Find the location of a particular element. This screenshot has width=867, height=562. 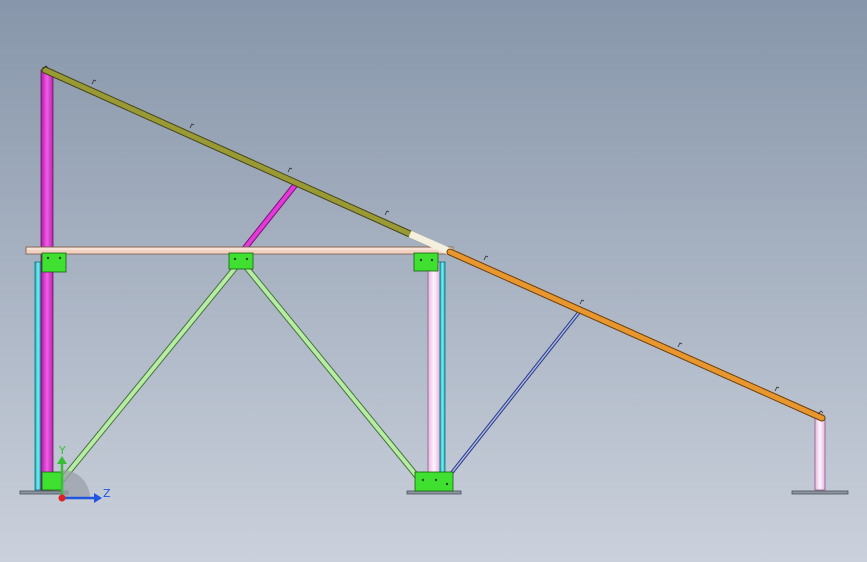

base-plate-middle is located at coordinates (434, 492).